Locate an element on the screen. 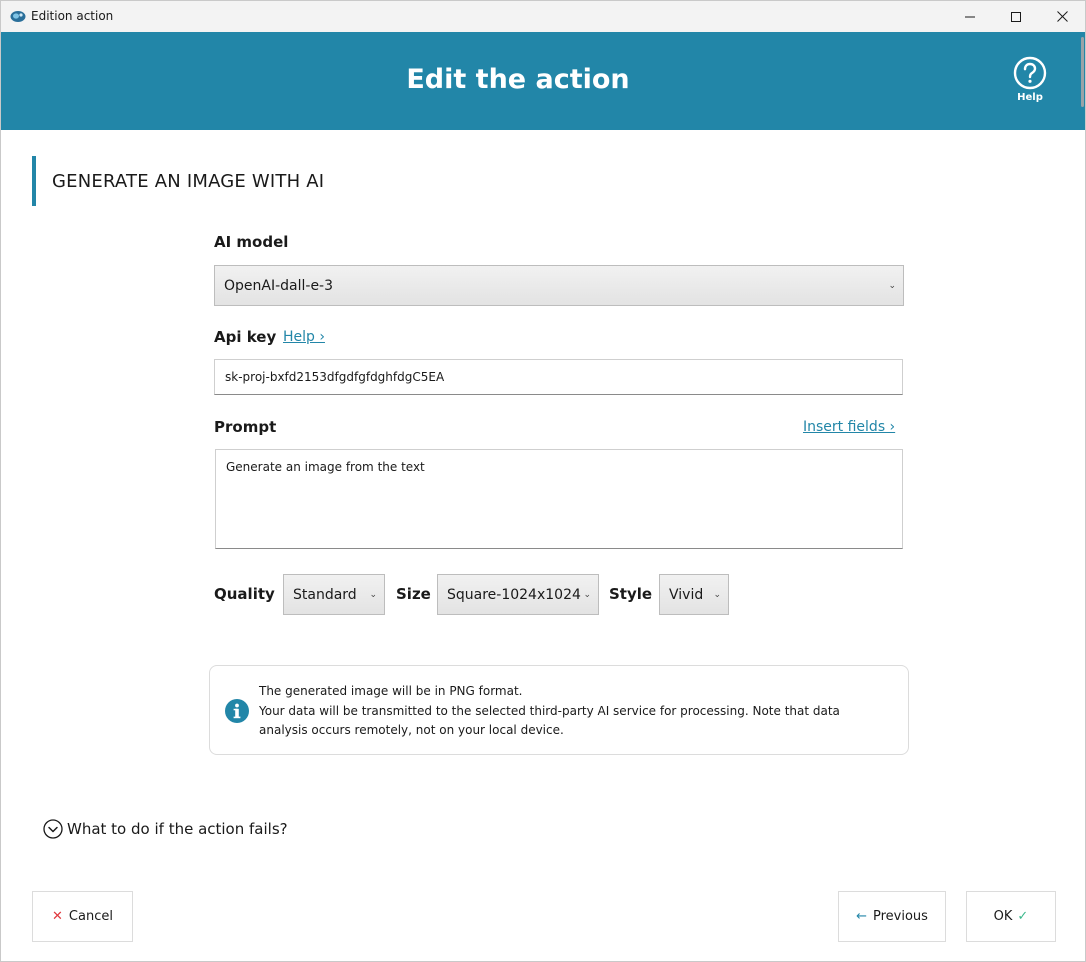 The height and width of the screenshot is (962, 1086). action-fails-label: What to do if the action fails? is located at coordinates (177, 829).